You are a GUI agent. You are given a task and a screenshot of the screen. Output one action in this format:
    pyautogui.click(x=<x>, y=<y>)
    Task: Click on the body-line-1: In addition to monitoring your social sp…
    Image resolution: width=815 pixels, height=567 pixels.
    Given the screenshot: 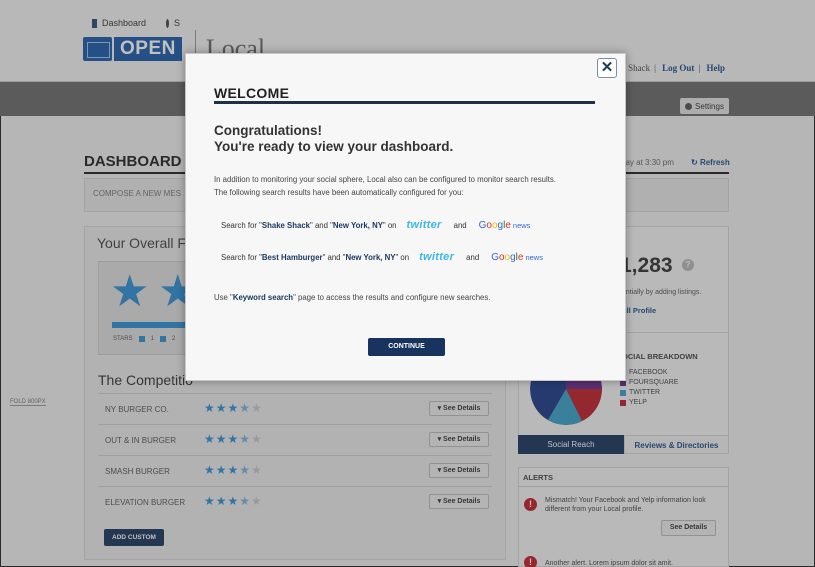 What is the action you would take?
    pyautogui.click(x=385, y=179)
    